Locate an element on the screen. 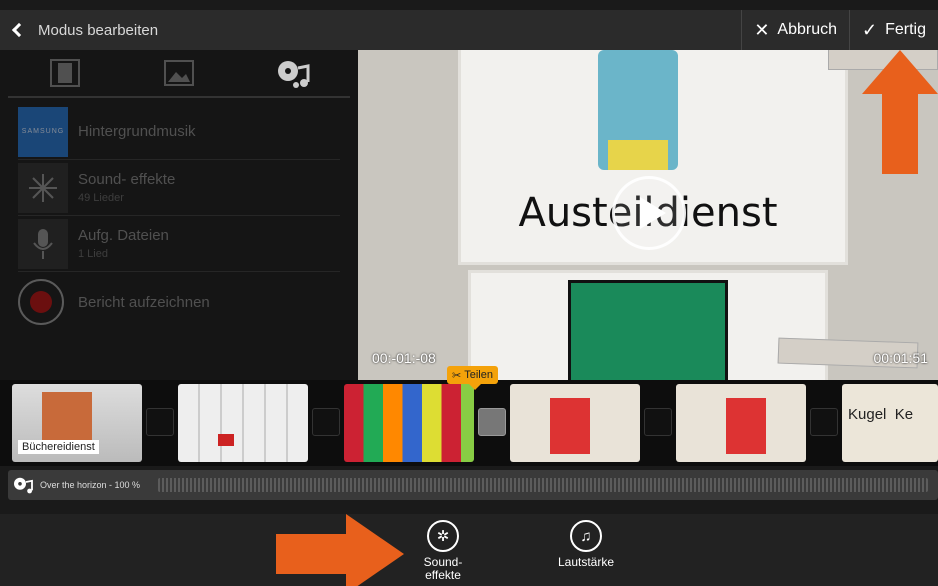 This screenshot has width=938, height=586. clip-label: Büchereidienst is located at coordinates (58, 447).